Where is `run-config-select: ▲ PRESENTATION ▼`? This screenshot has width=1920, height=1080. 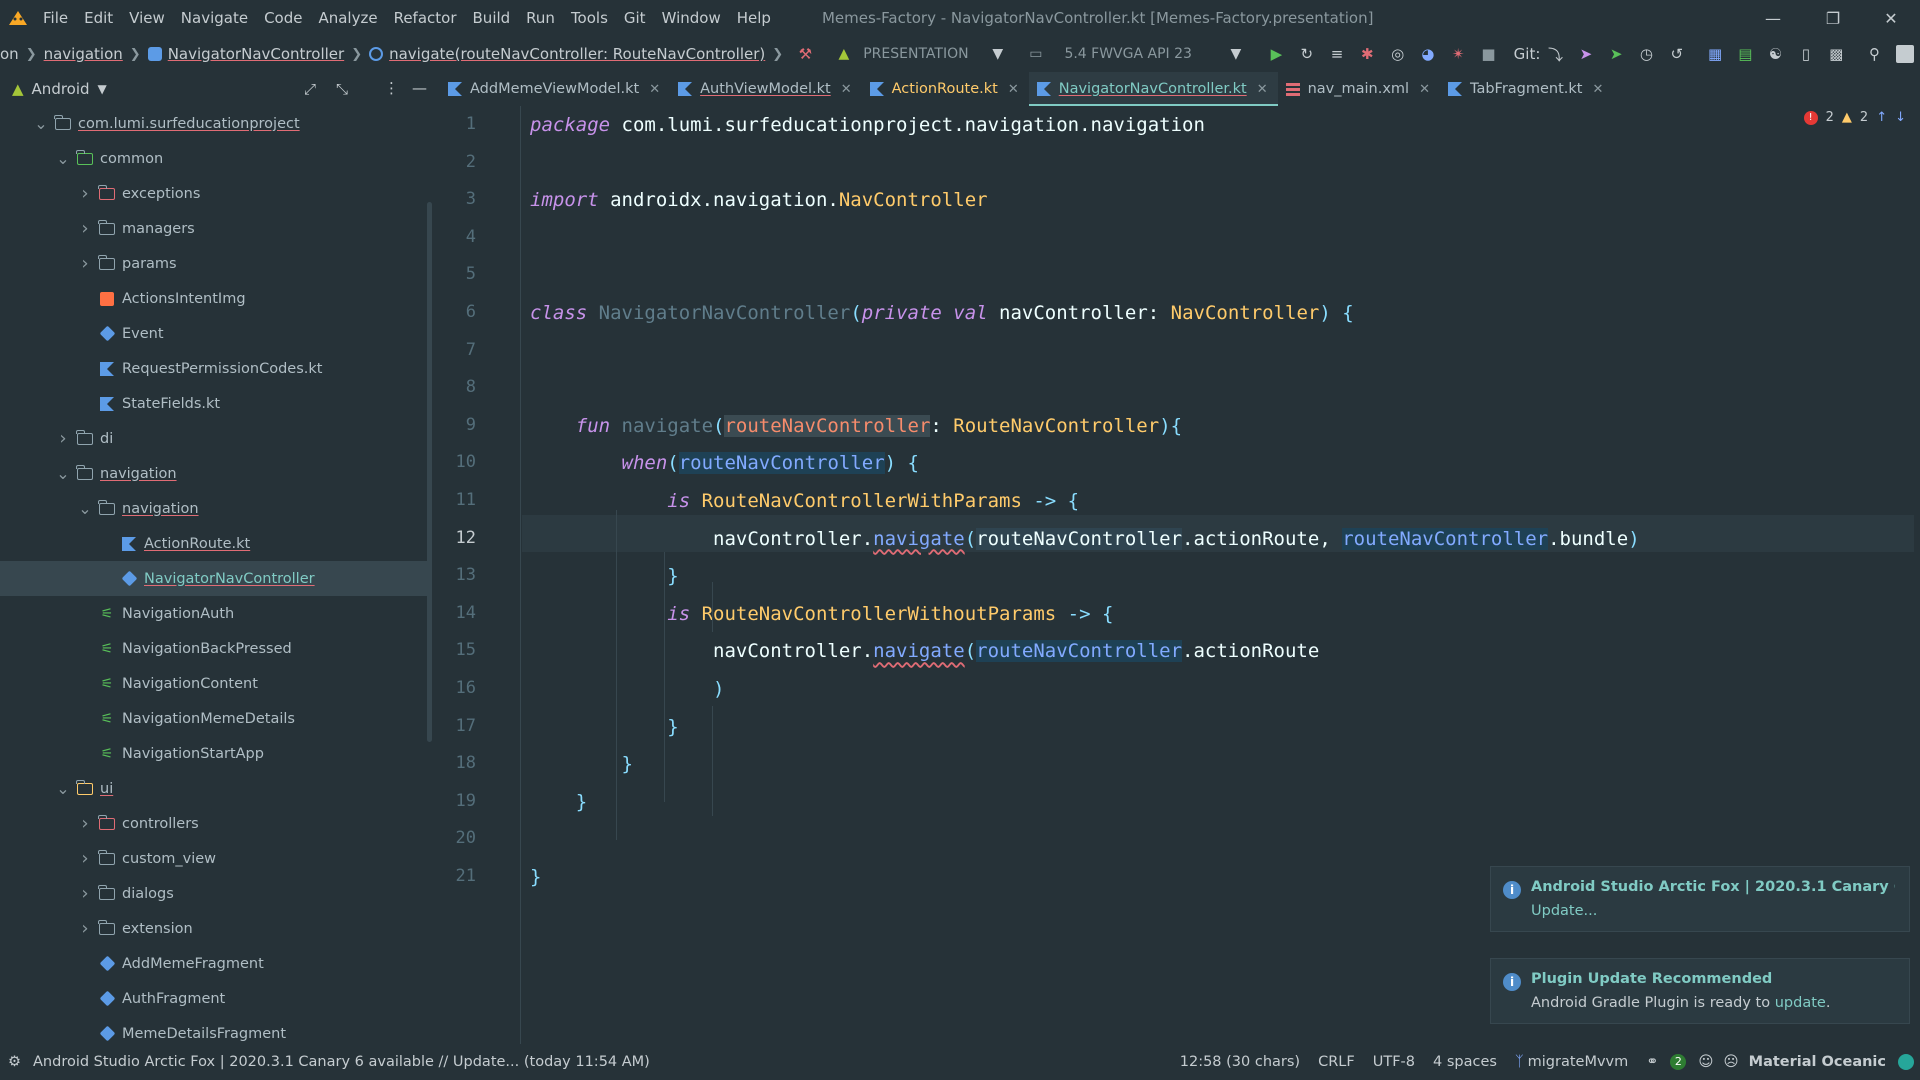
run-config-select: ▲ PRESENTATION ▼ is located at coordinates (921, 54).